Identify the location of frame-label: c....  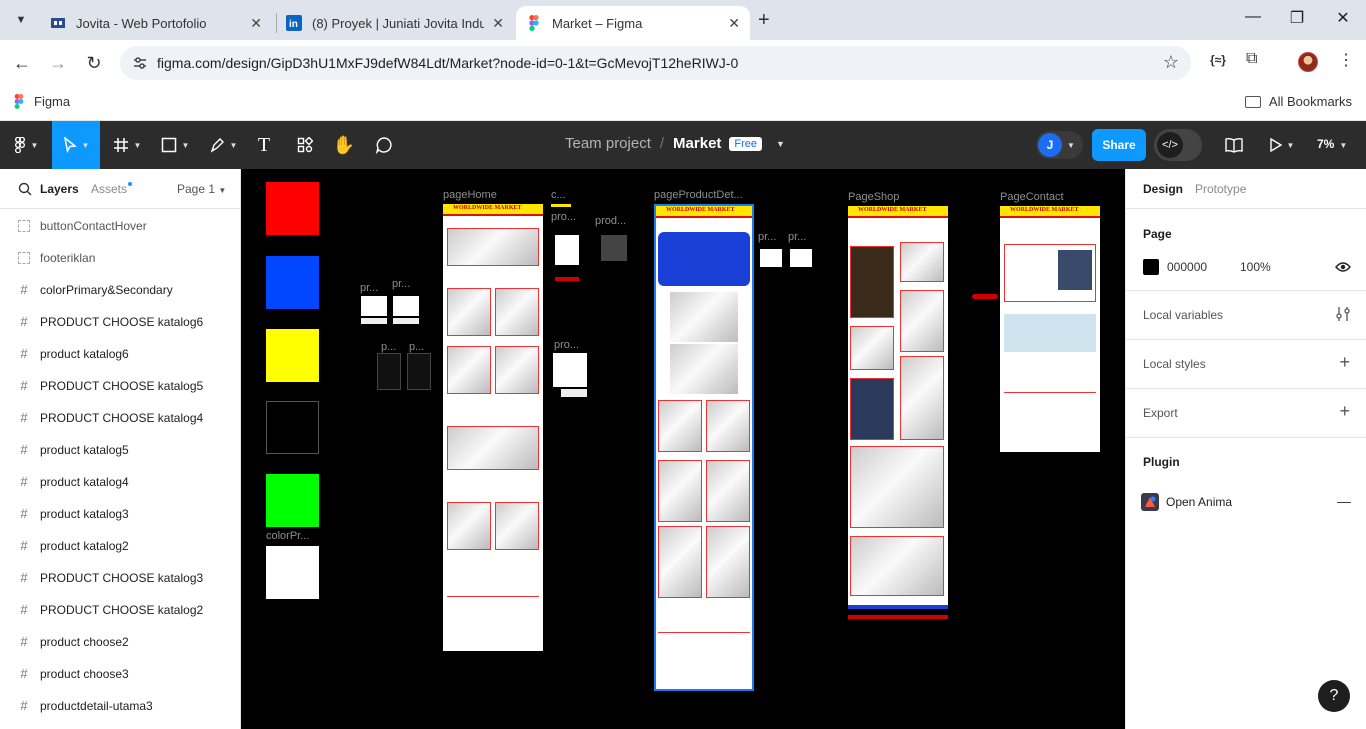
(558, 195).